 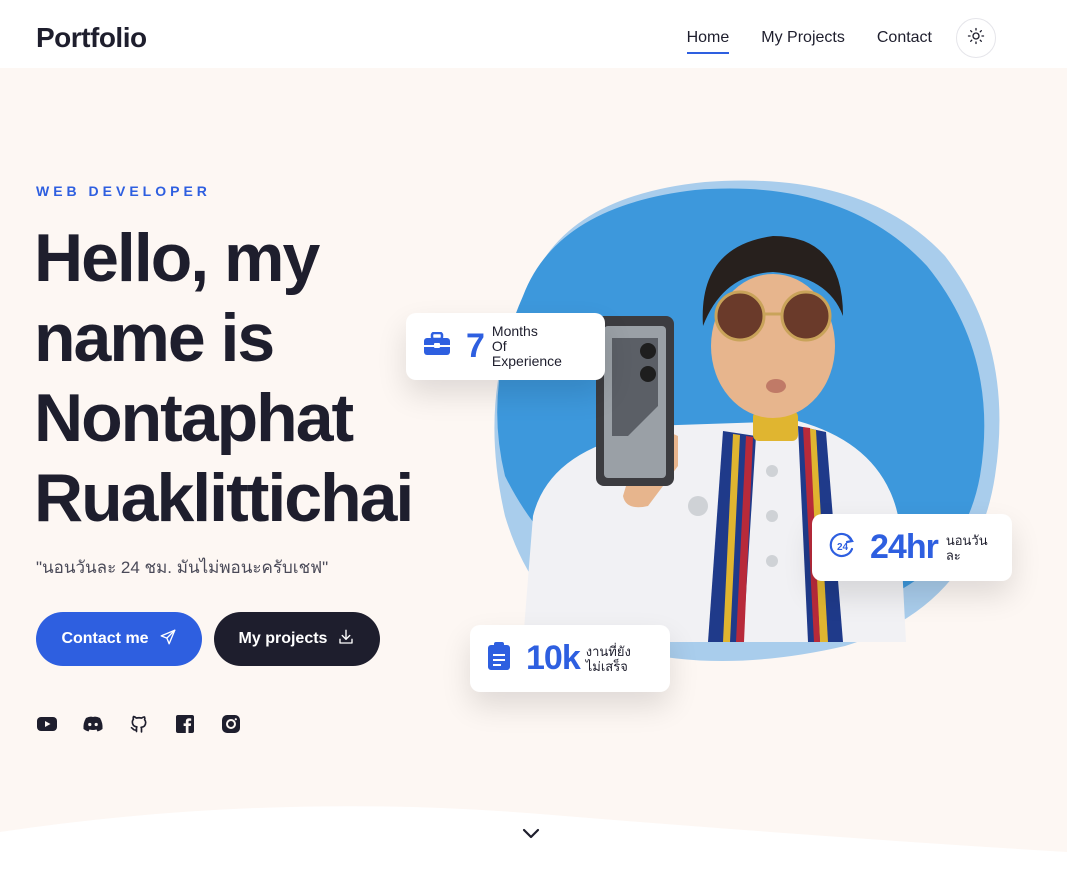 I want to click on nav-my-projects: My Projects, so click(x=803, y=38).